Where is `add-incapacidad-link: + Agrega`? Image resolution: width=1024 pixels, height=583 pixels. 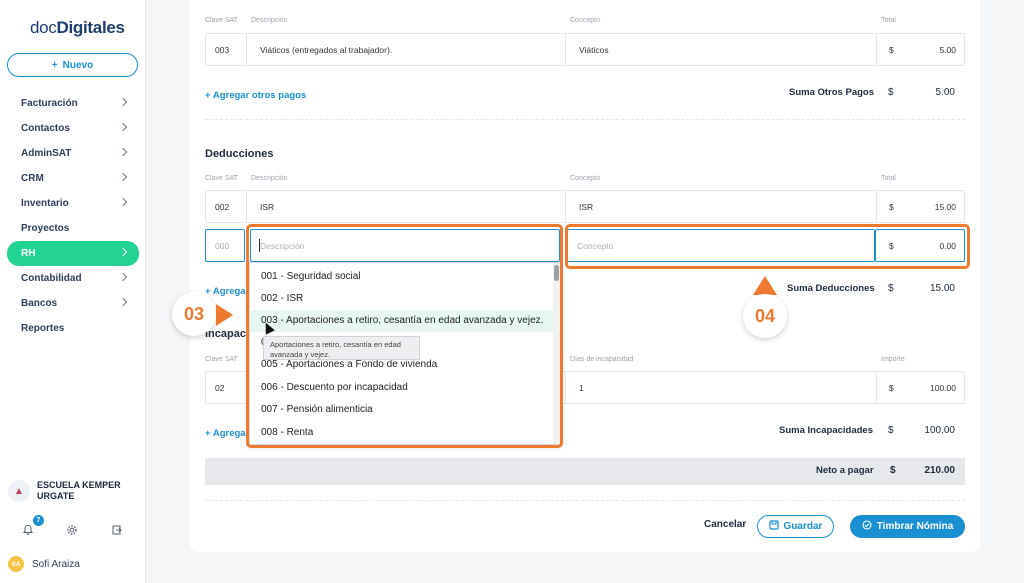 add-incapacidad-link: + Agrega is located at coordinates (225, 433).